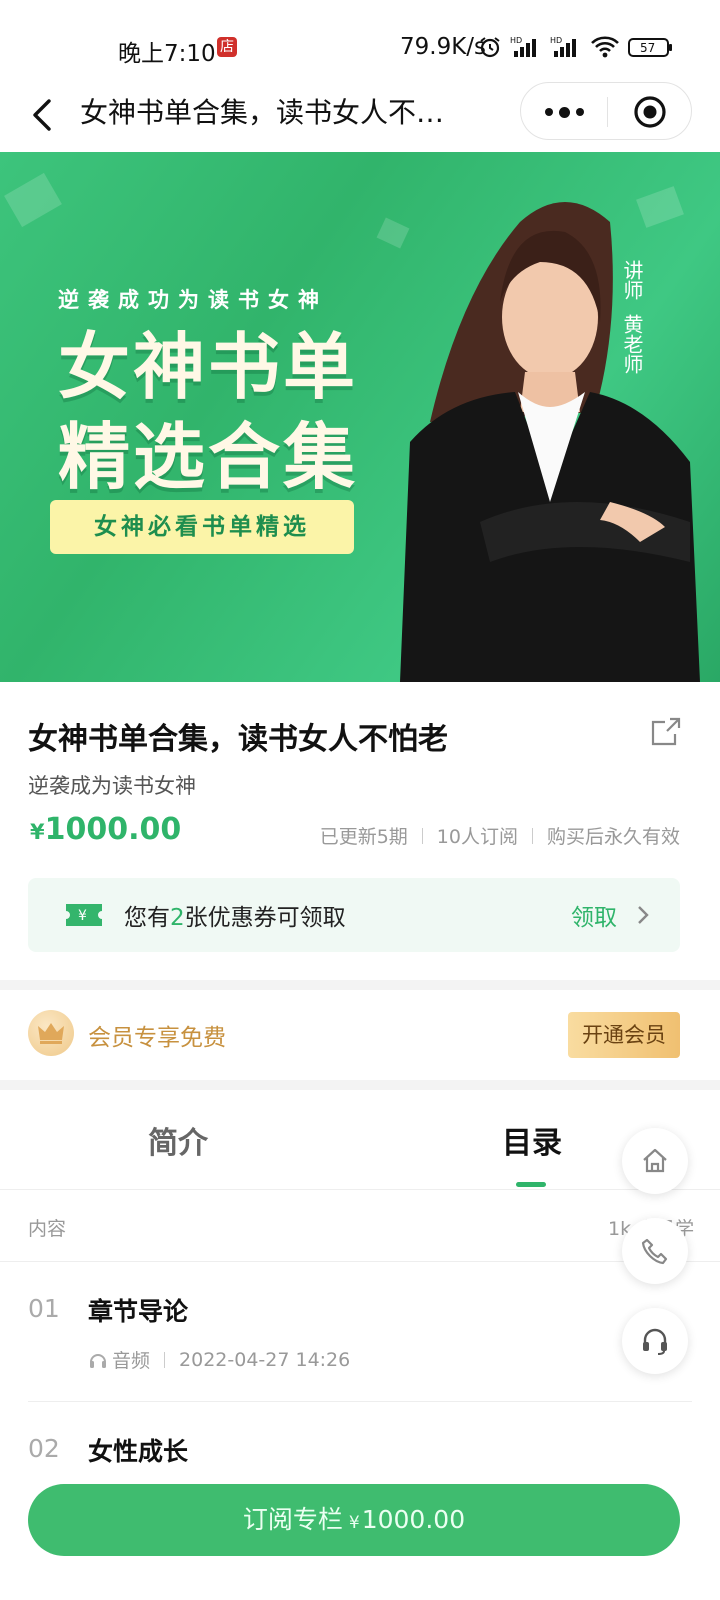  Describe the element at coordinates (112, 786) in the screenshot. I see `course-subtitle: 逆袭成为读书女神` at that location.